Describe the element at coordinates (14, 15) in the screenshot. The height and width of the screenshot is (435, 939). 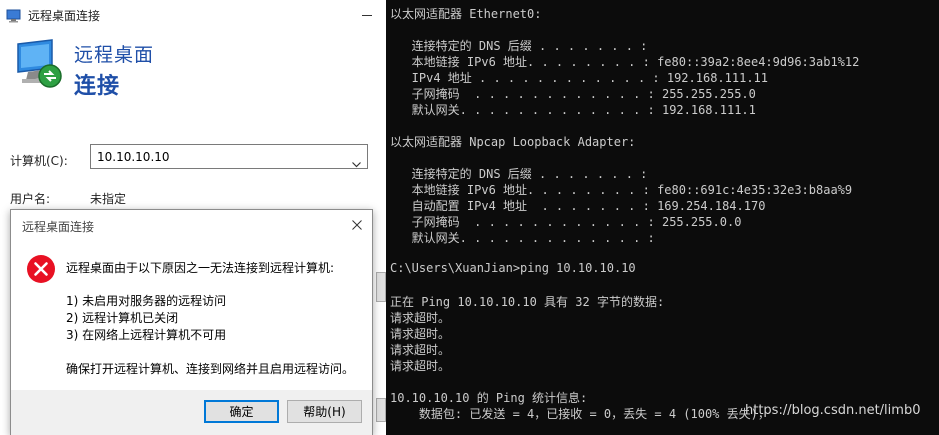
I see `rdp-app-icon` at that location.